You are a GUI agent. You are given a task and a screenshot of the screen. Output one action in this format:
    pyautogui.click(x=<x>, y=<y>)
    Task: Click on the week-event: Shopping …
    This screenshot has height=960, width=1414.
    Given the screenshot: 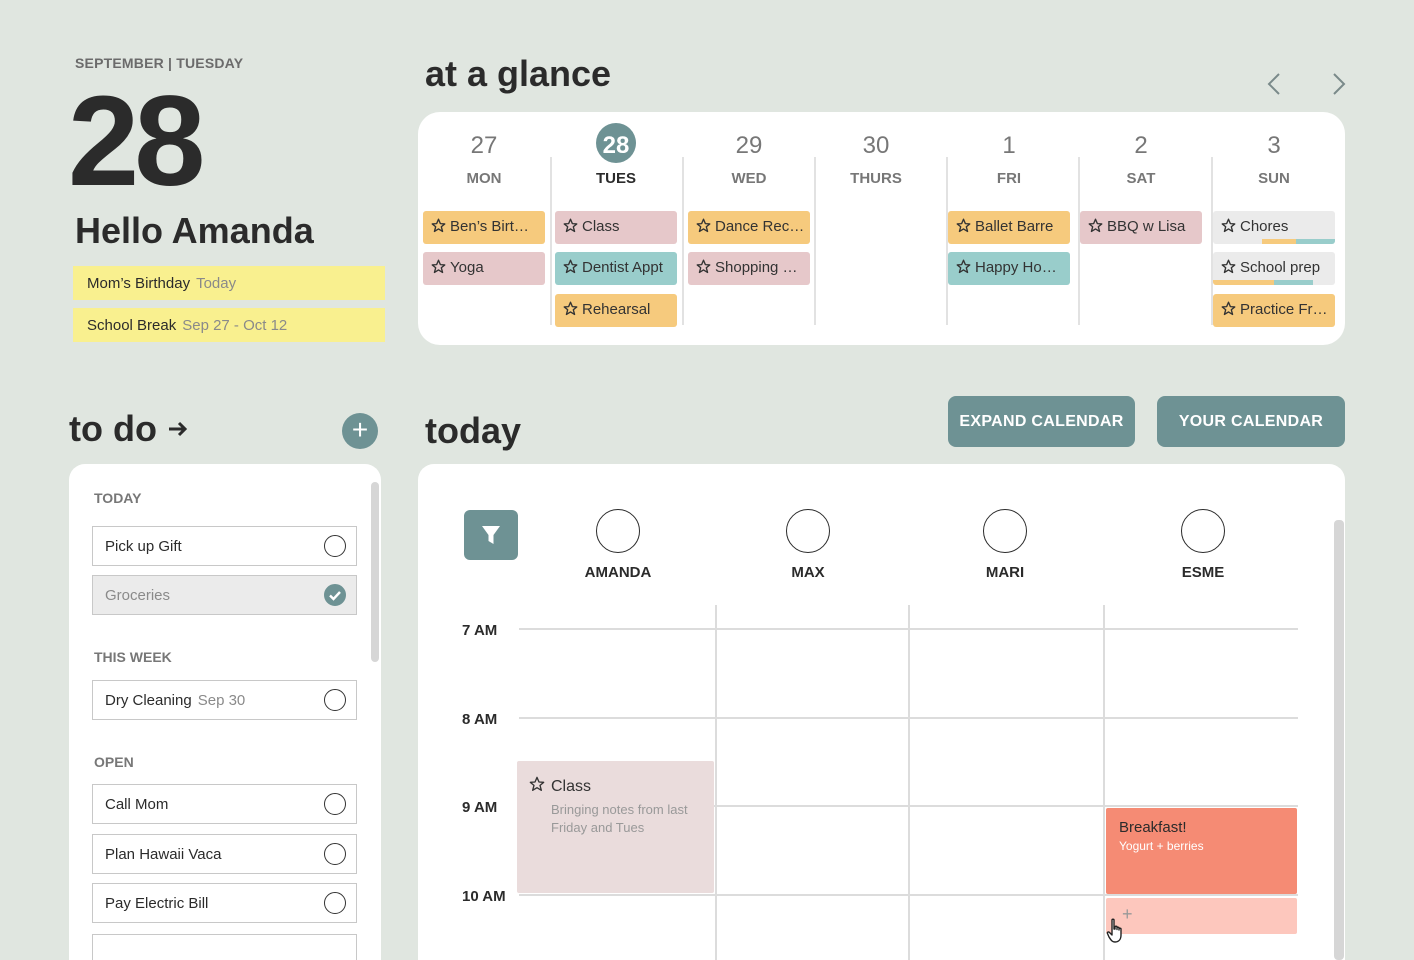 What is the action you would take?
    pyautogui.click(x=749, y=268)
    